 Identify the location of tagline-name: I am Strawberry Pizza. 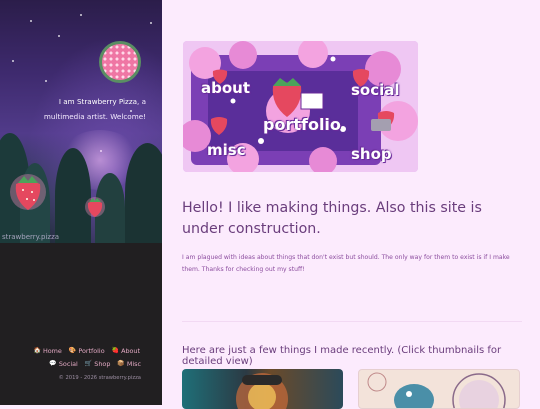
(98, 101).